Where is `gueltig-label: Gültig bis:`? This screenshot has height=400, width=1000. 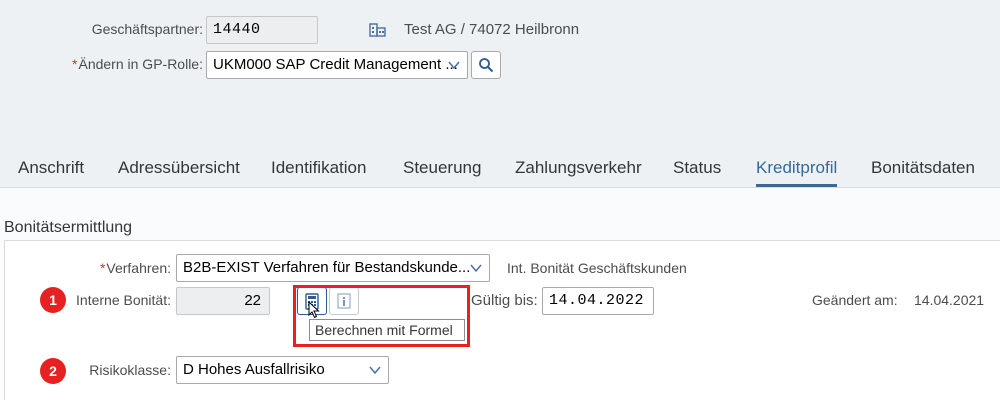
gueltig-label: Gültig bis: is located at coordinates (504, 300).